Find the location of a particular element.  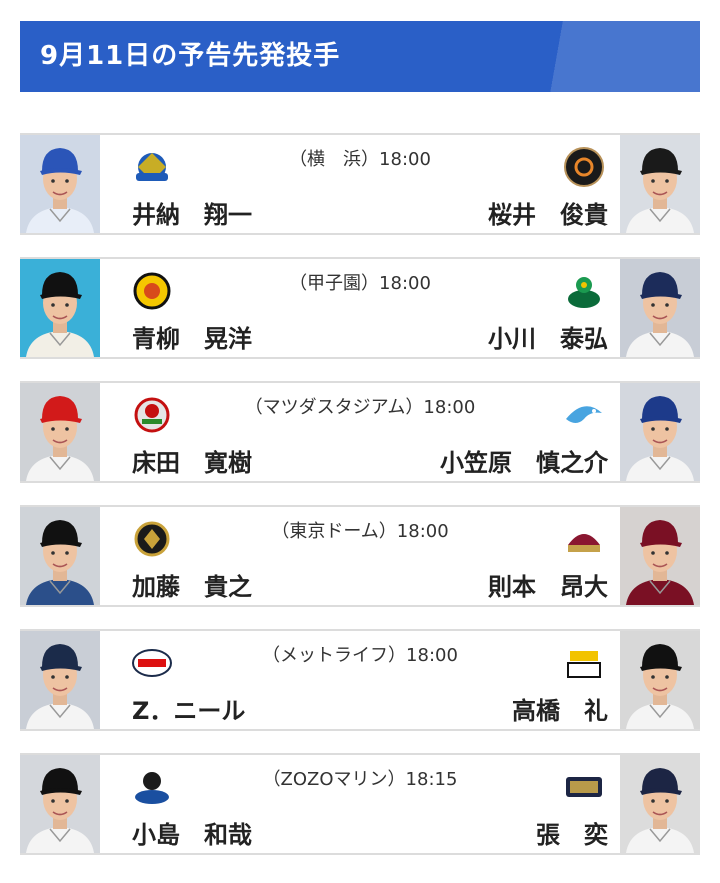

venue-time: （メットライフ）18:00 is located at coordinates (360, 655).